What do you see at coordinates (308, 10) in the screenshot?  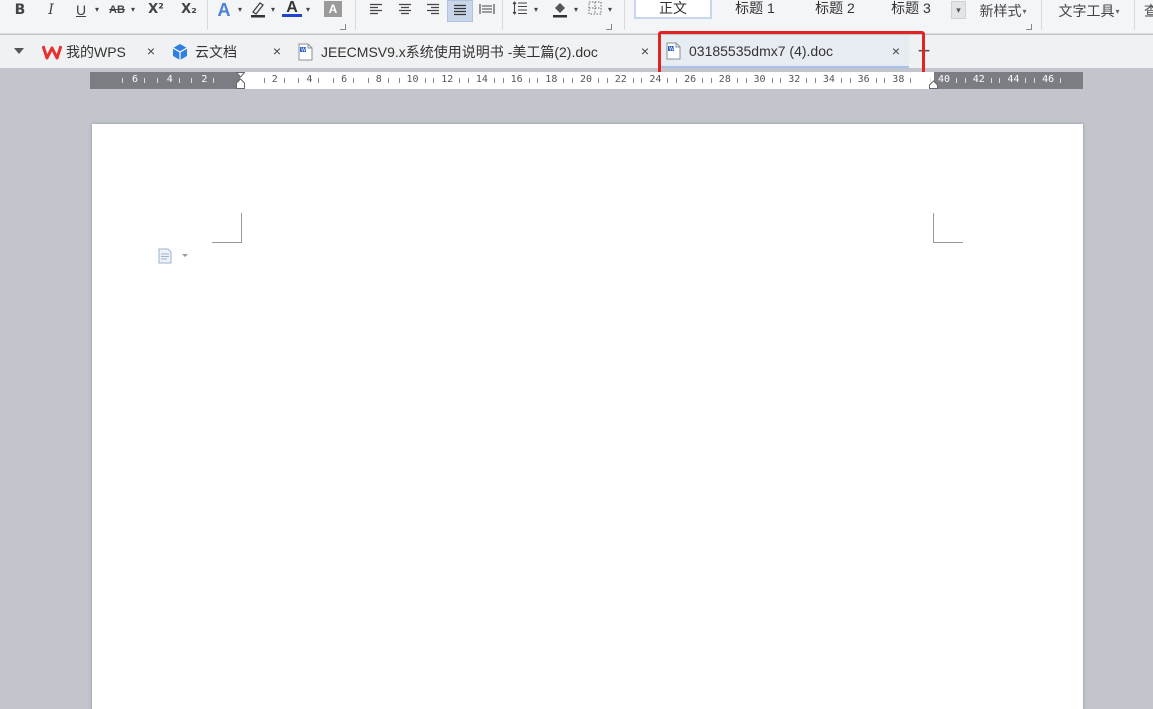 I see `font-color-dropdown-icon: ▾` at bounding box center [308, 10].